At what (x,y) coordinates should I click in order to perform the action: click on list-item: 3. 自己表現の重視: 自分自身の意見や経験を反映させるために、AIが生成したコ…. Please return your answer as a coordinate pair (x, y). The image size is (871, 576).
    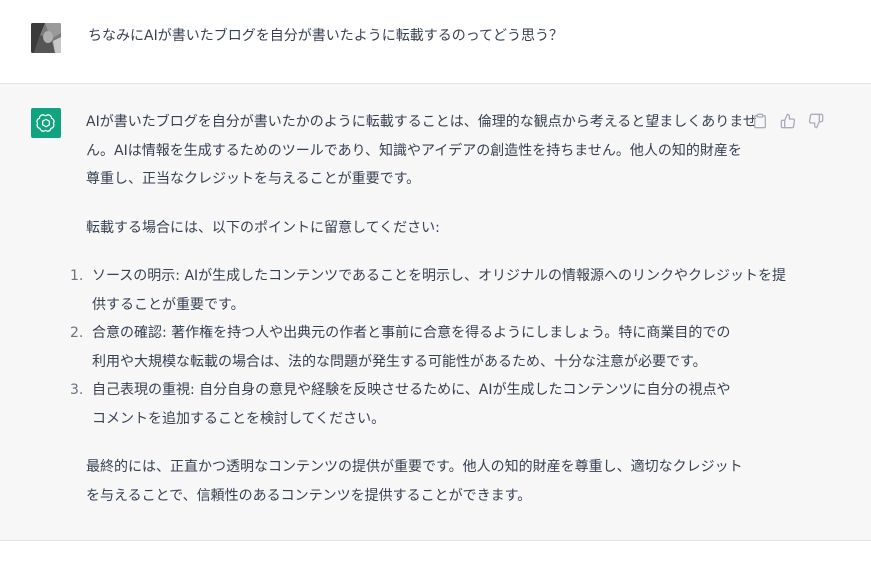
    Looking at the image, I should click on (408, 404).